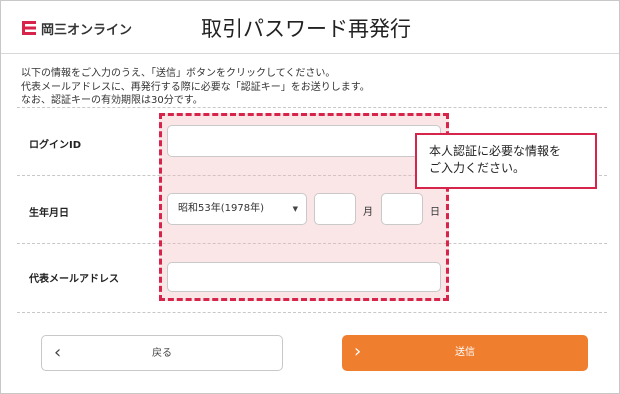 Image resolution: width=620 pixels, height=394 pixels. Describe the element at coordinates (435, 212) in the screenshot. I see `day-unit: 日` at that location.